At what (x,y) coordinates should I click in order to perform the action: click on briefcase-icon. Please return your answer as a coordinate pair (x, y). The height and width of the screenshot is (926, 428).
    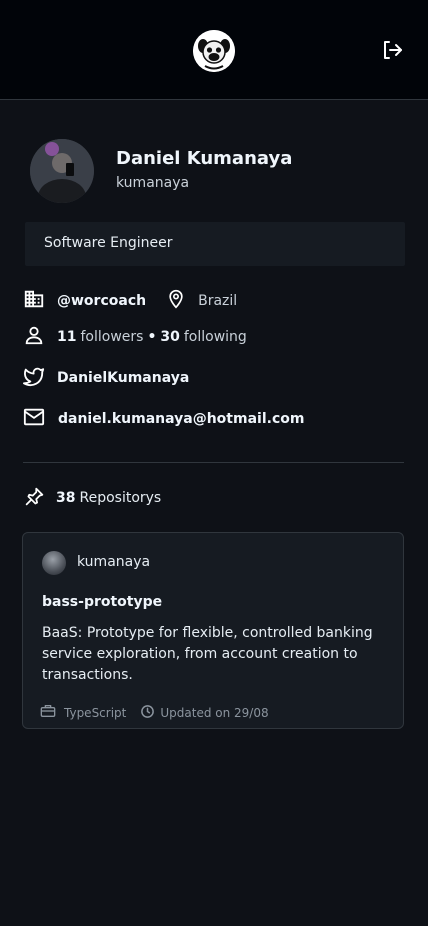
    Looking at the image, I should click on (48, 712).